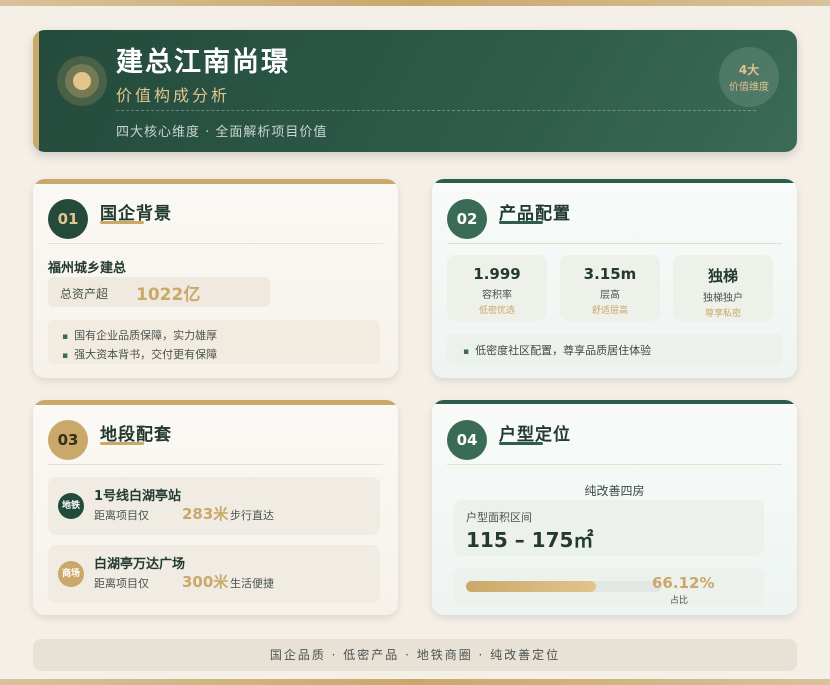  Describe the element at coordinates (614, 491) in the screenshot. I see `unit-type-label: 纯改善四房` at that location.